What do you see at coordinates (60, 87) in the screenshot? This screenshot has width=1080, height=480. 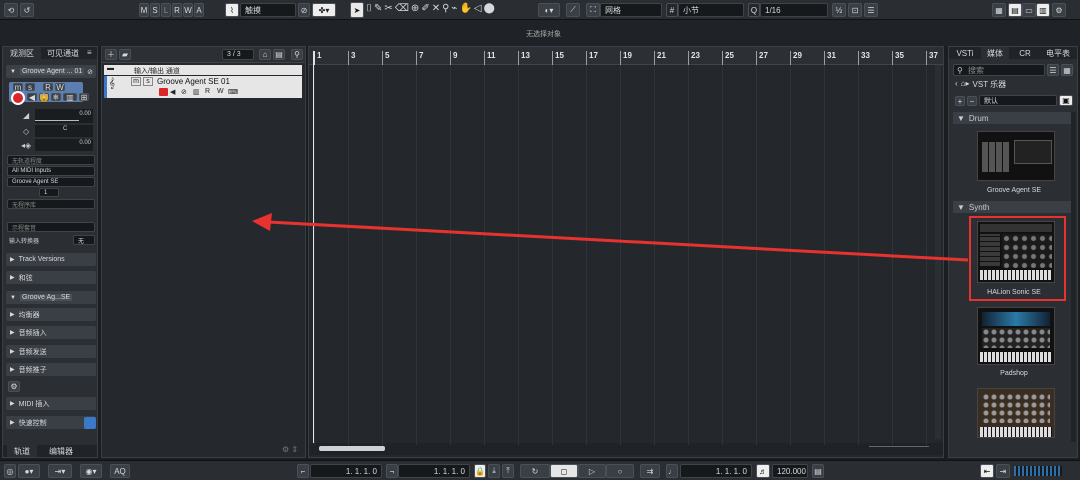 I see `inspector-write-button: W` at bounding box center [60, 87].